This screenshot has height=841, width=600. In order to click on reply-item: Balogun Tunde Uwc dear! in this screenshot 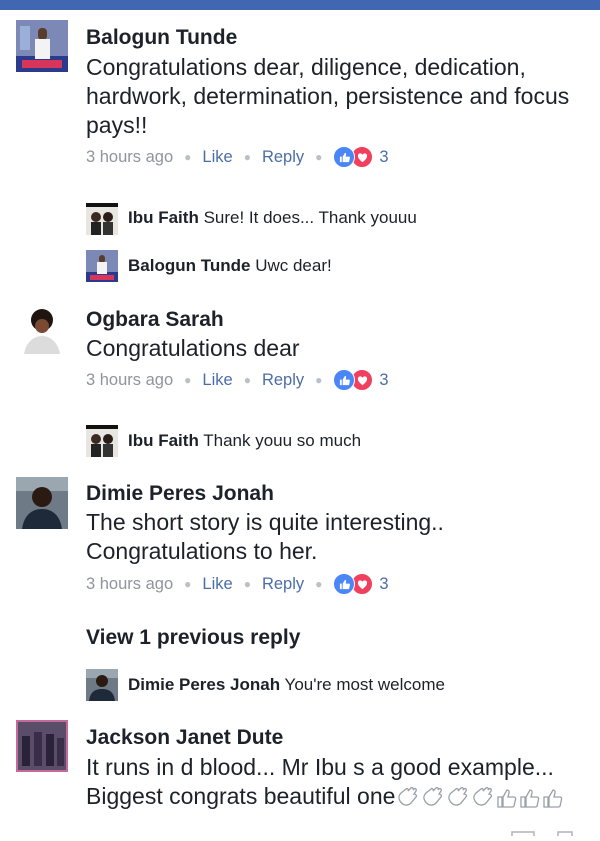, I will do `click(230, 266)`.